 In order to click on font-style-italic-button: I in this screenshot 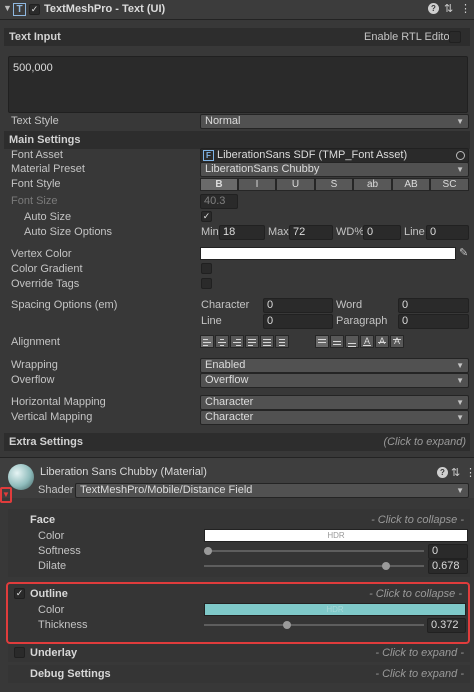, I will do `click(257, 184)`.